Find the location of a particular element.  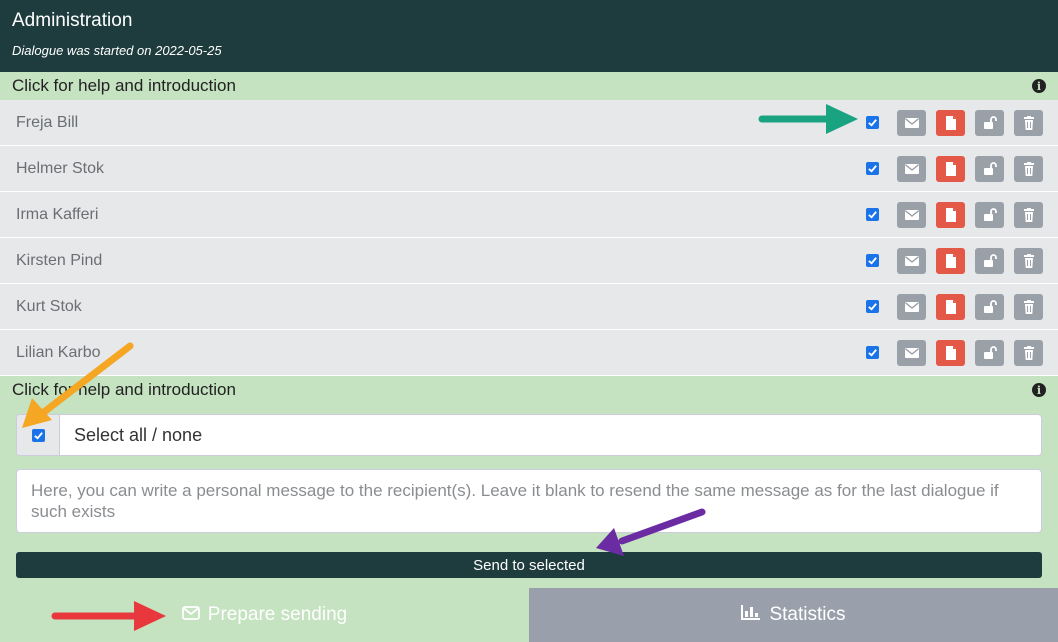

red-arrow is located at coordinates (108, 616).